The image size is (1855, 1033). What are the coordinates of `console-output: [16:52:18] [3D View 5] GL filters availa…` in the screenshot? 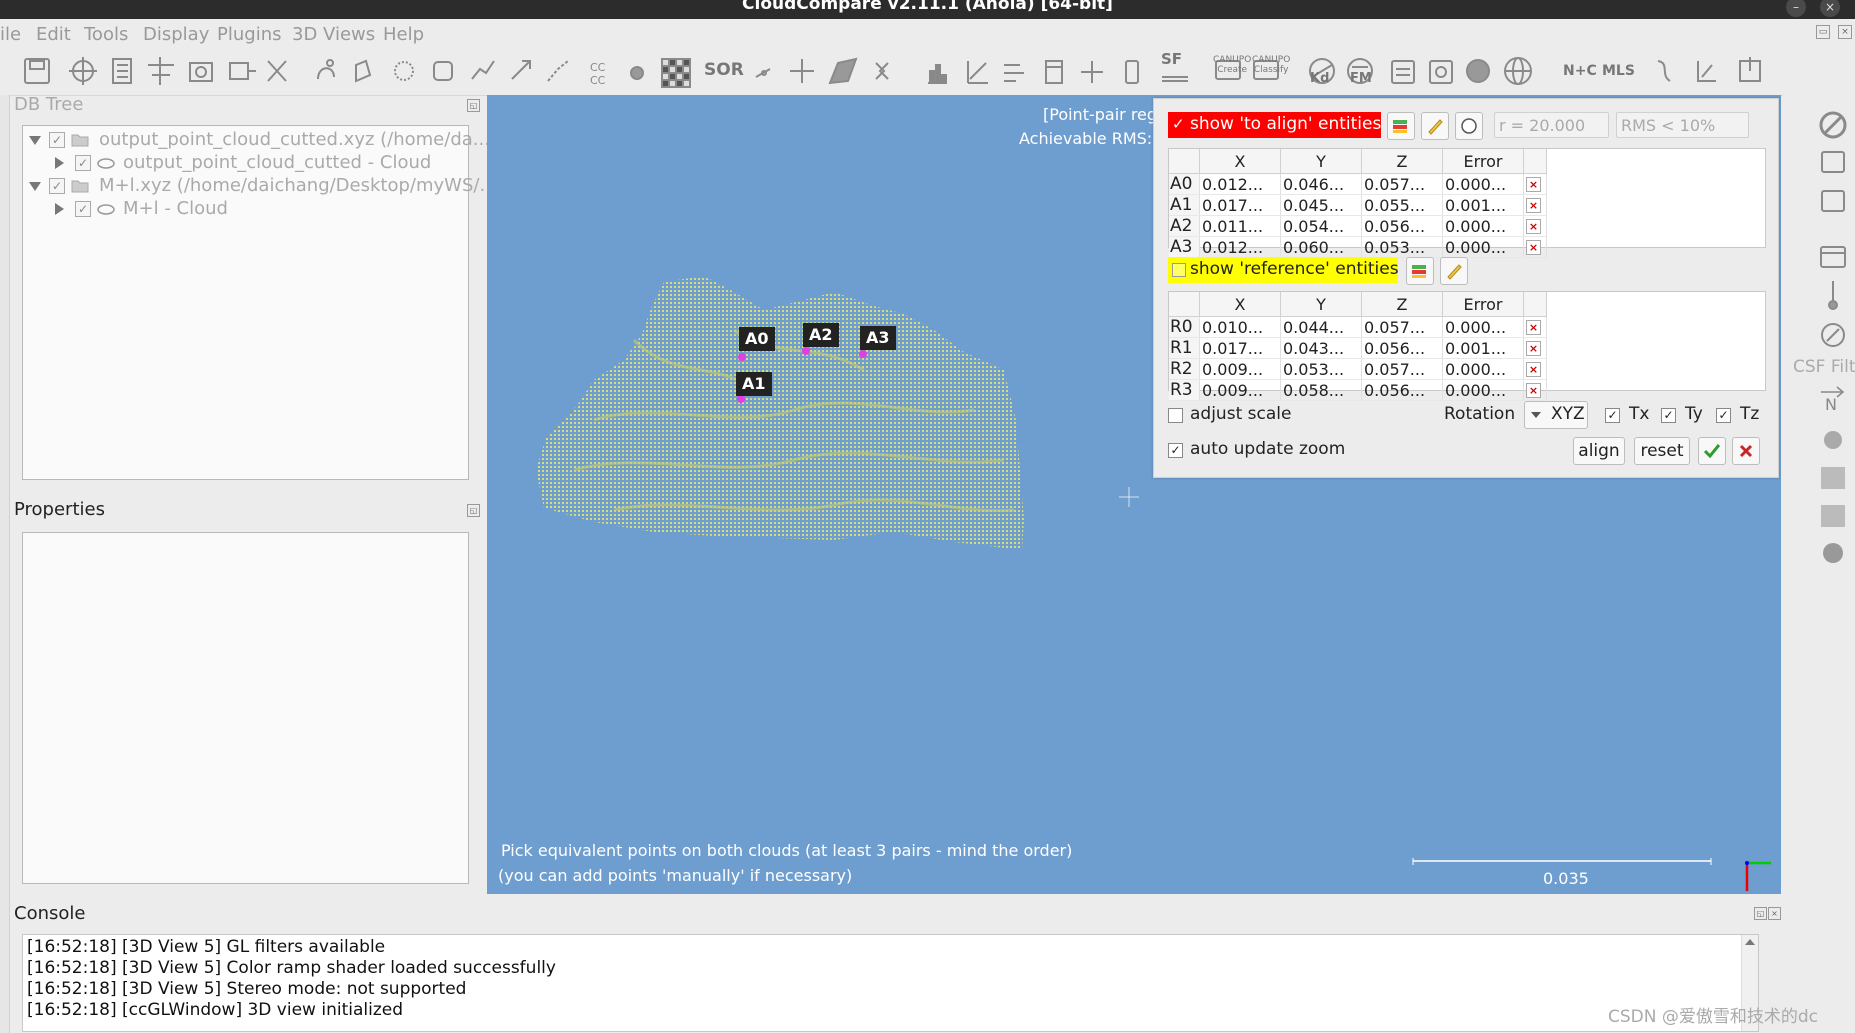 It's located at (890, 983).